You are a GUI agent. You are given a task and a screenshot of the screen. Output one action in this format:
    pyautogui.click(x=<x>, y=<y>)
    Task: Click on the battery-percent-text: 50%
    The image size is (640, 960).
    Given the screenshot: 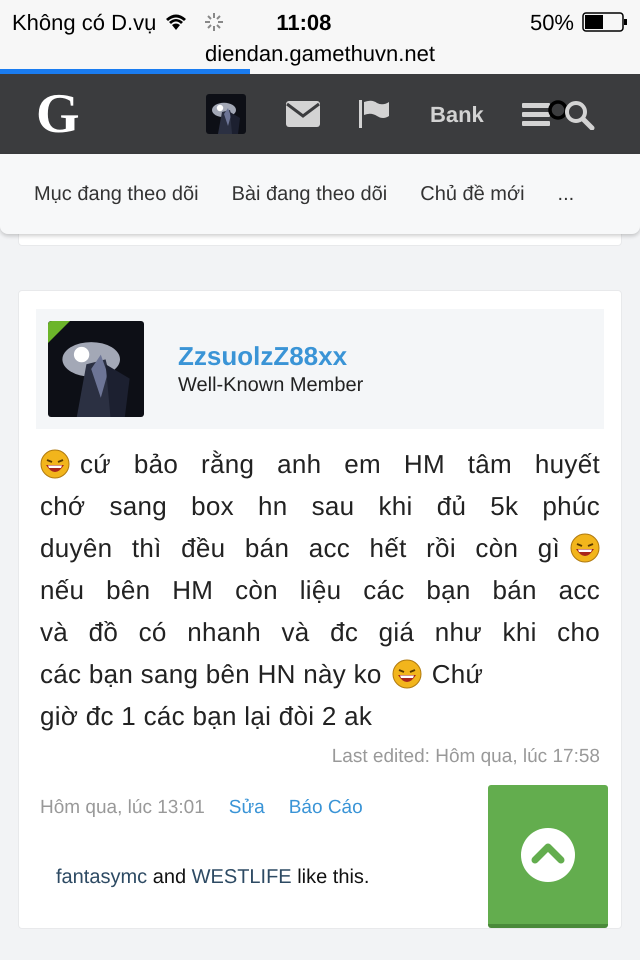 What is the action you would take?
    pyautogui.click(x=552, y=22)
    